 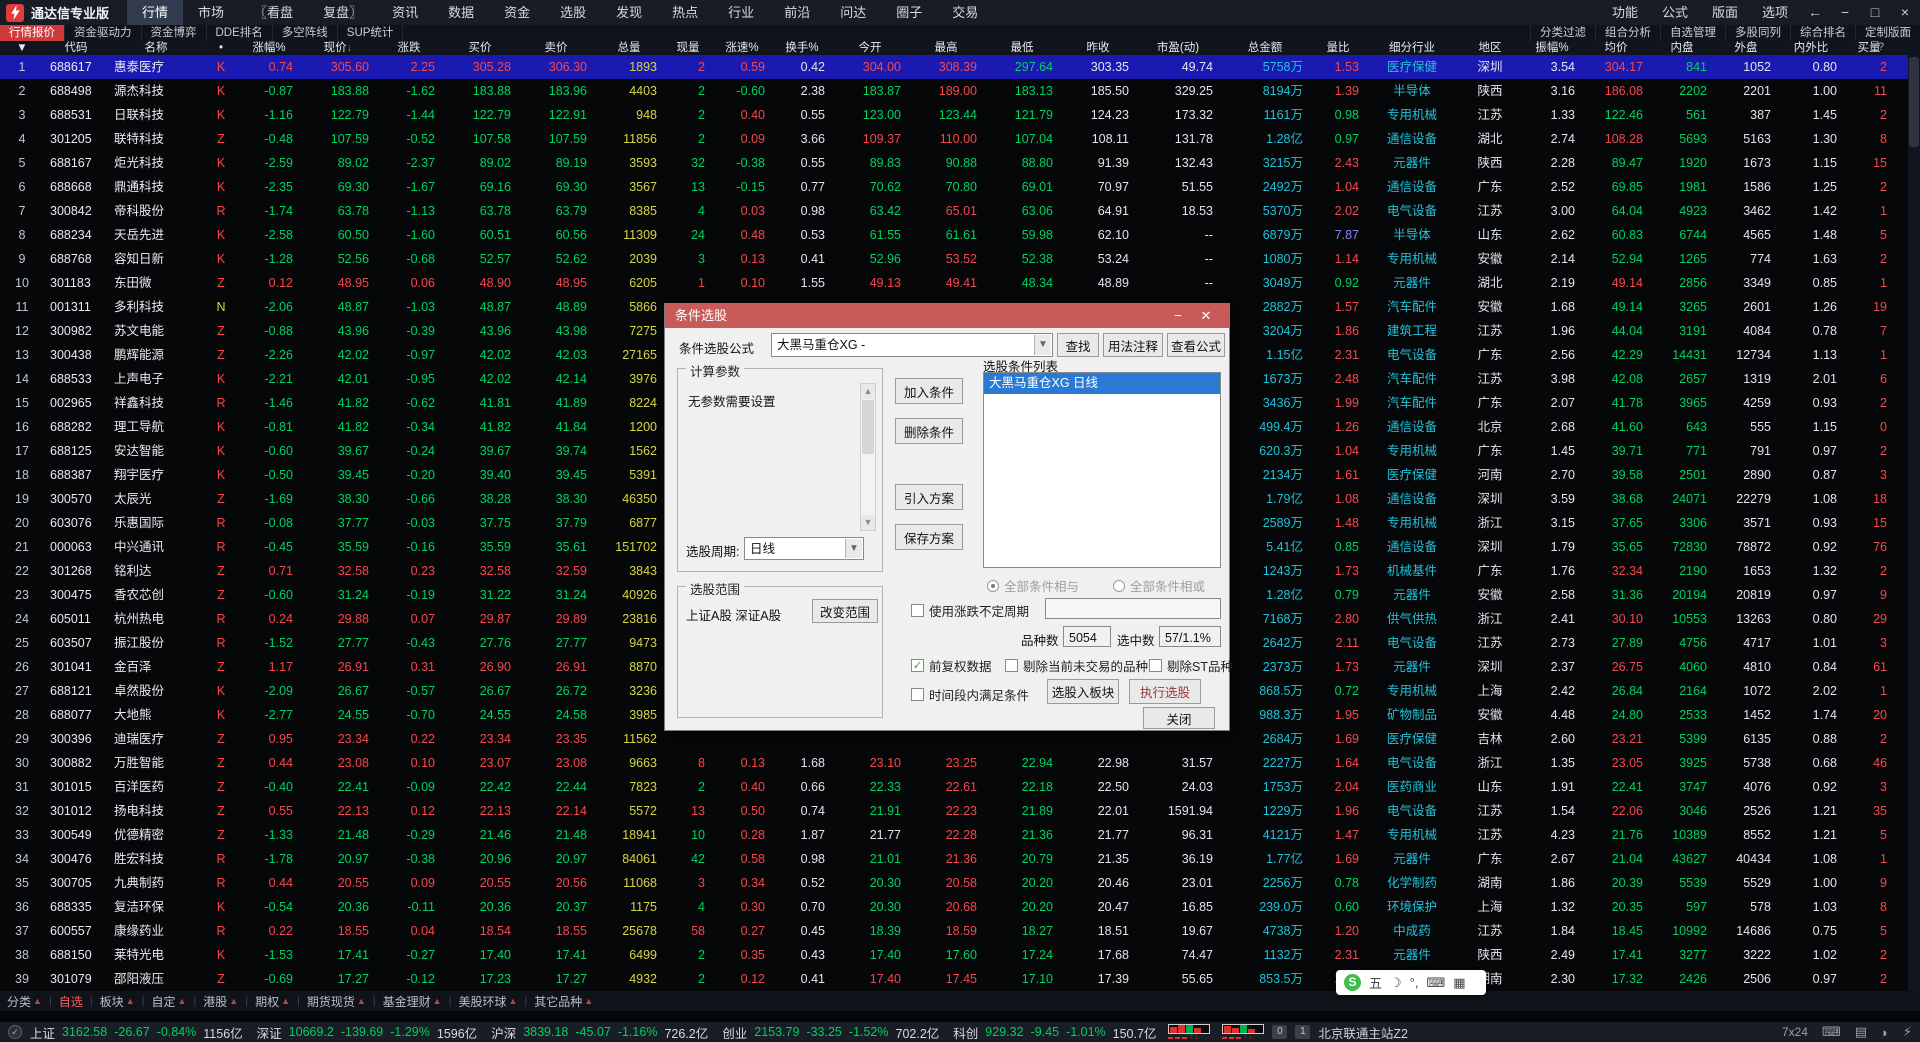 I want to click on save-plan-button: 保存方案, so click(x=929, y=537).